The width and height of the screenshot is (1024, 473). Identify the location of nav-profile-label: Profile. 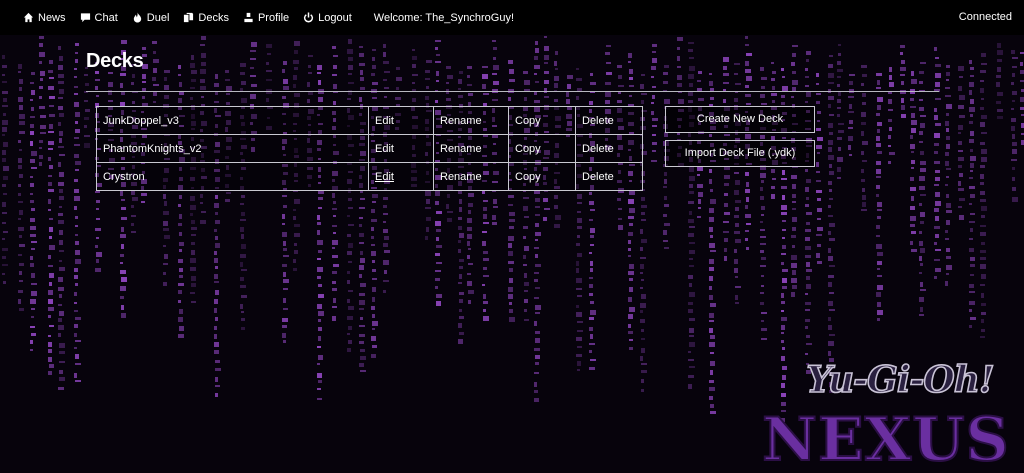
(273, 17).